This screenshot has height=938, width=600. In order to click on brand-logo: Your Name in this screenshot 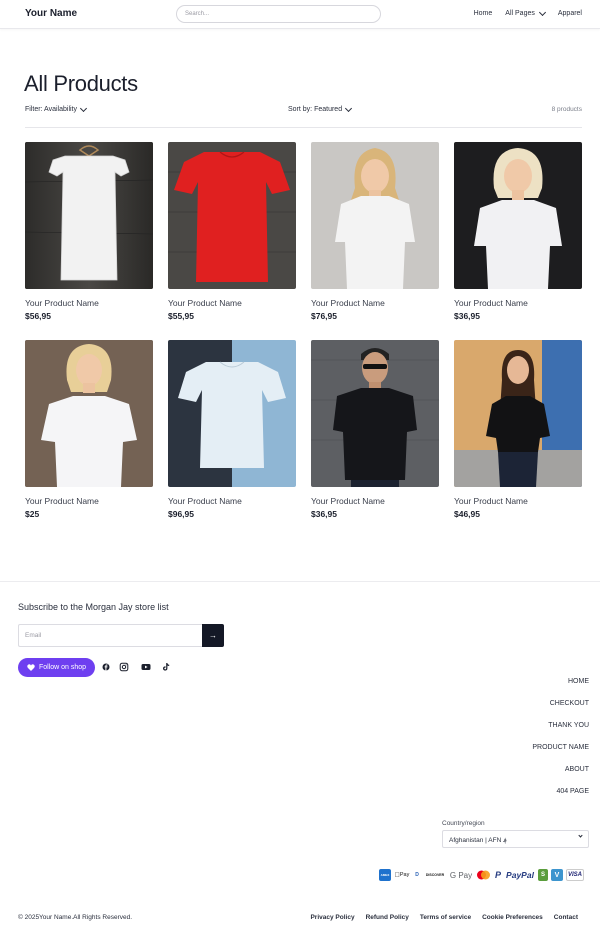, I will do `click(51, 13)`.